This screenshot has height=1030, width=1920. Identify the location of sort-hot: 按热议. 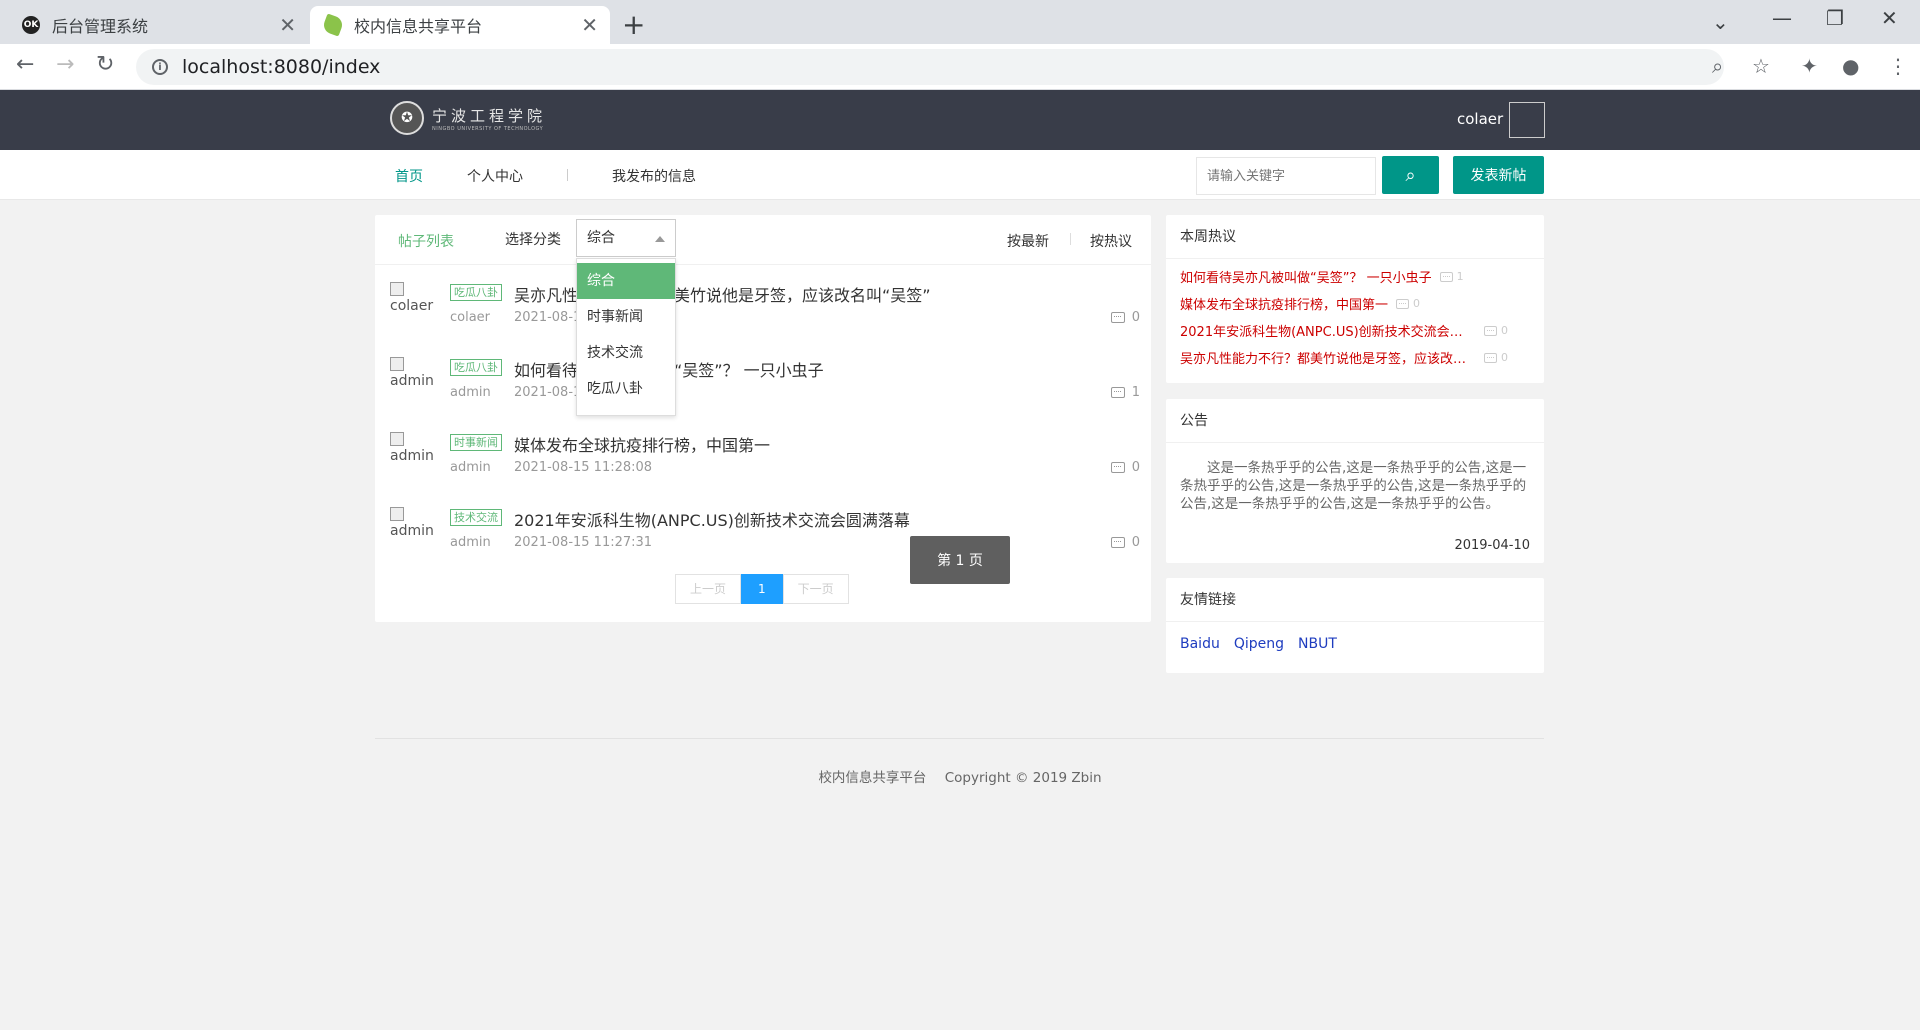
(1111, 241).